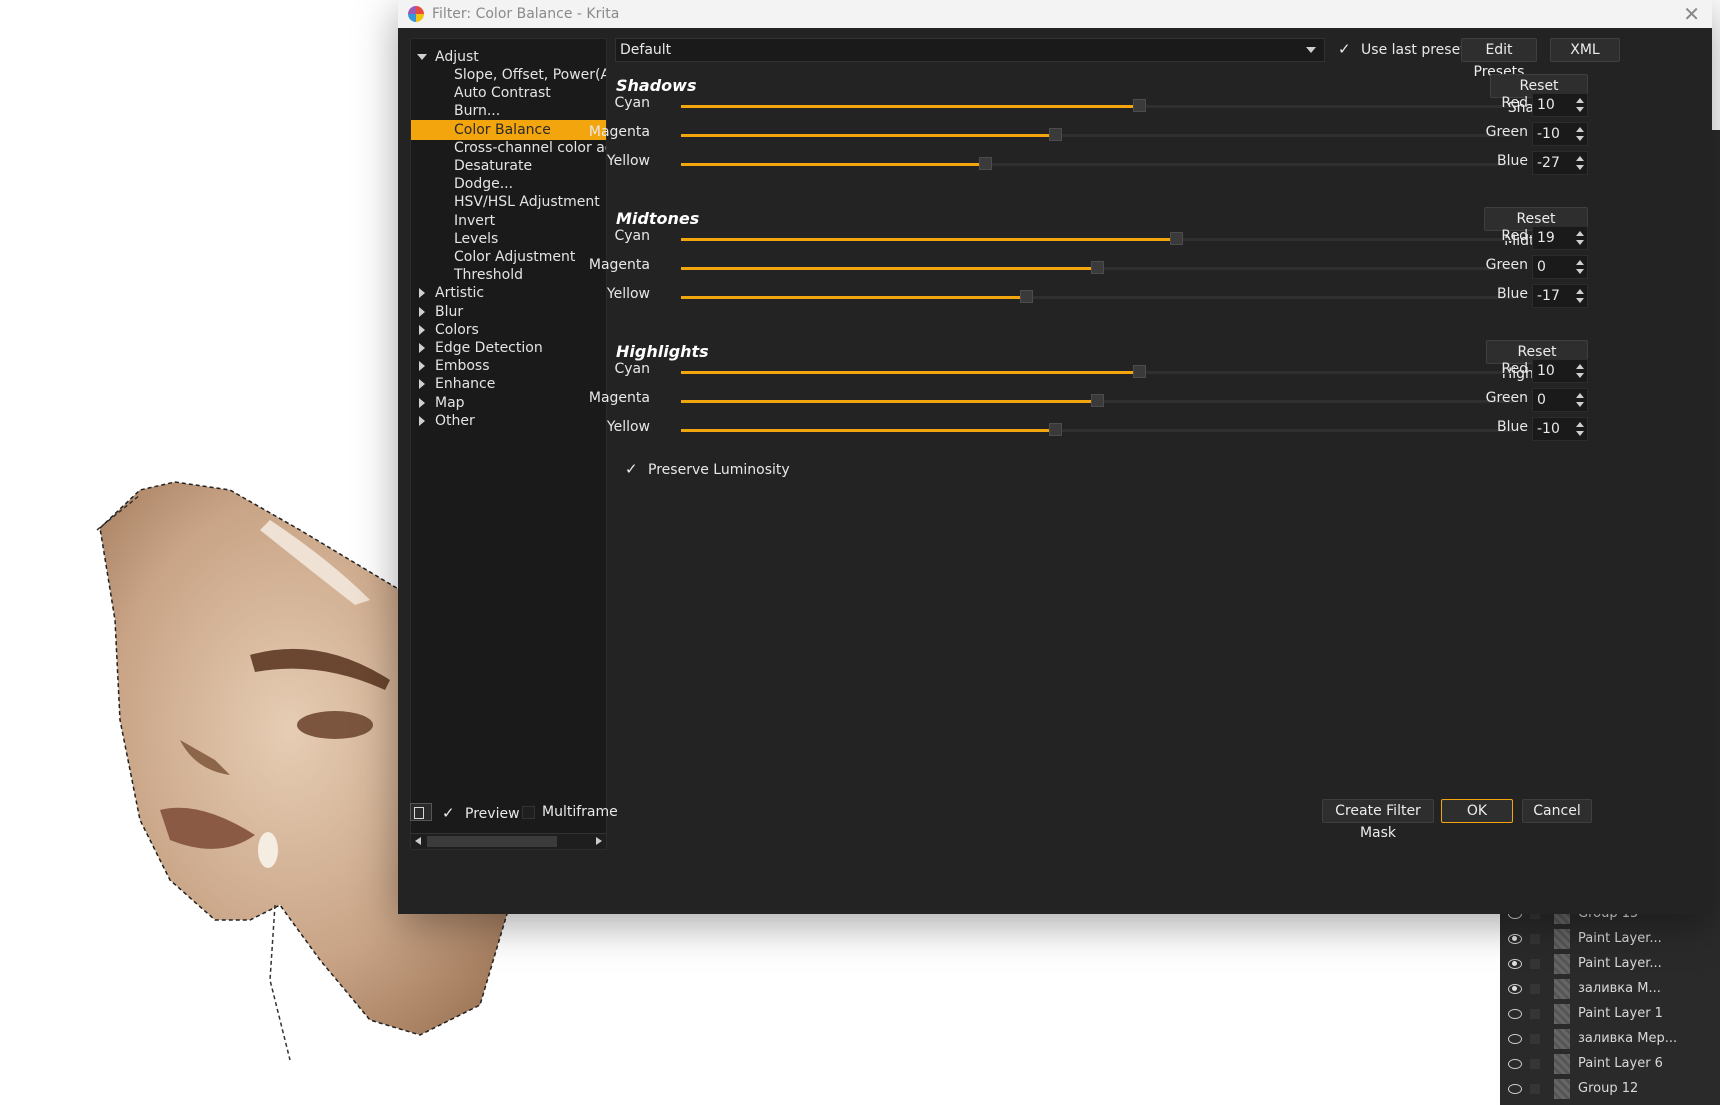  Describe the element at coordinates (1585, 50) in the screenshot. I see `xml-button: XML` at that location.